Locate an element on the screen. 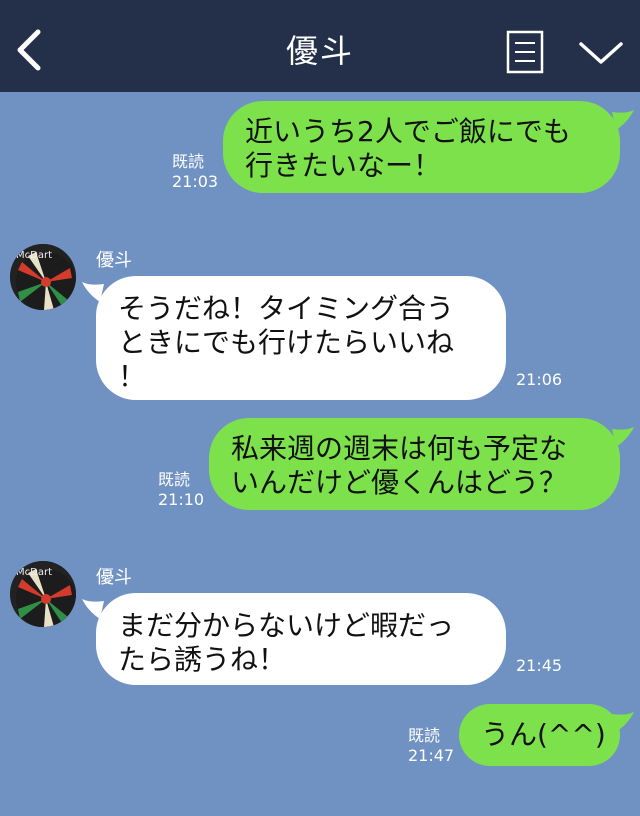 The height and width of the screenshot is (816, 640). message-text: うん(^^) is located at coordinates (543, 734).